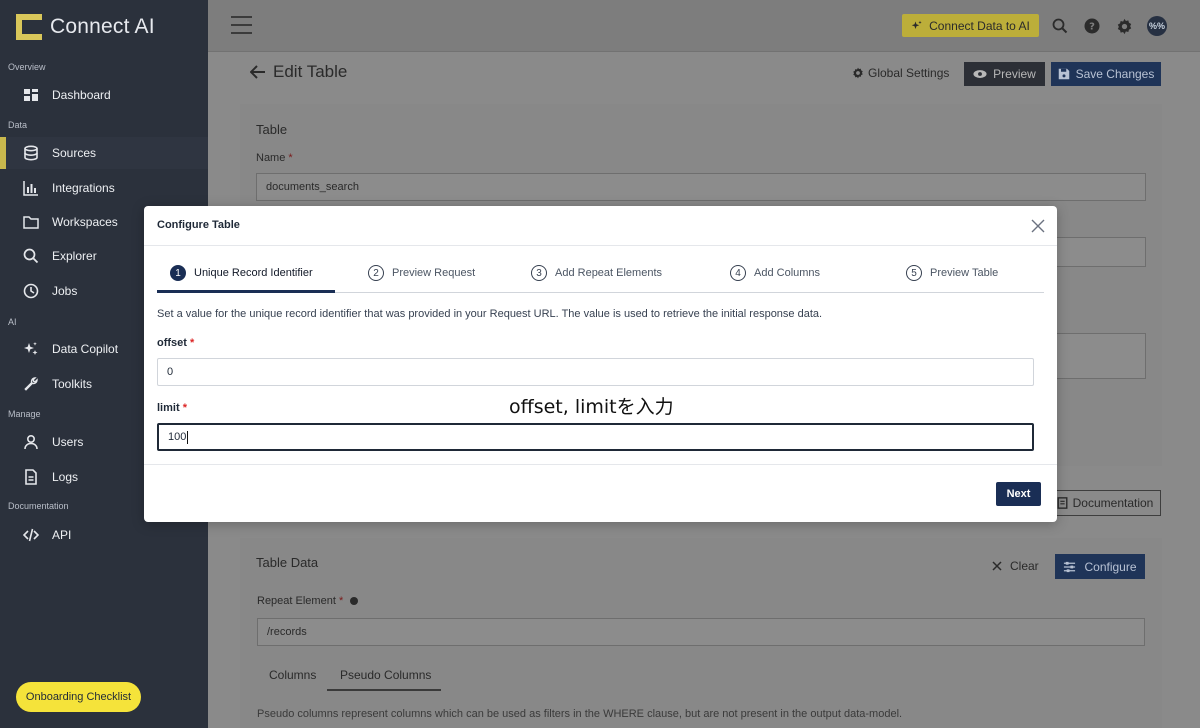  Describe the element at coordinates (308, 601) in the screenshot. I see `repeat-element-label: Repeat Element *` at that location.